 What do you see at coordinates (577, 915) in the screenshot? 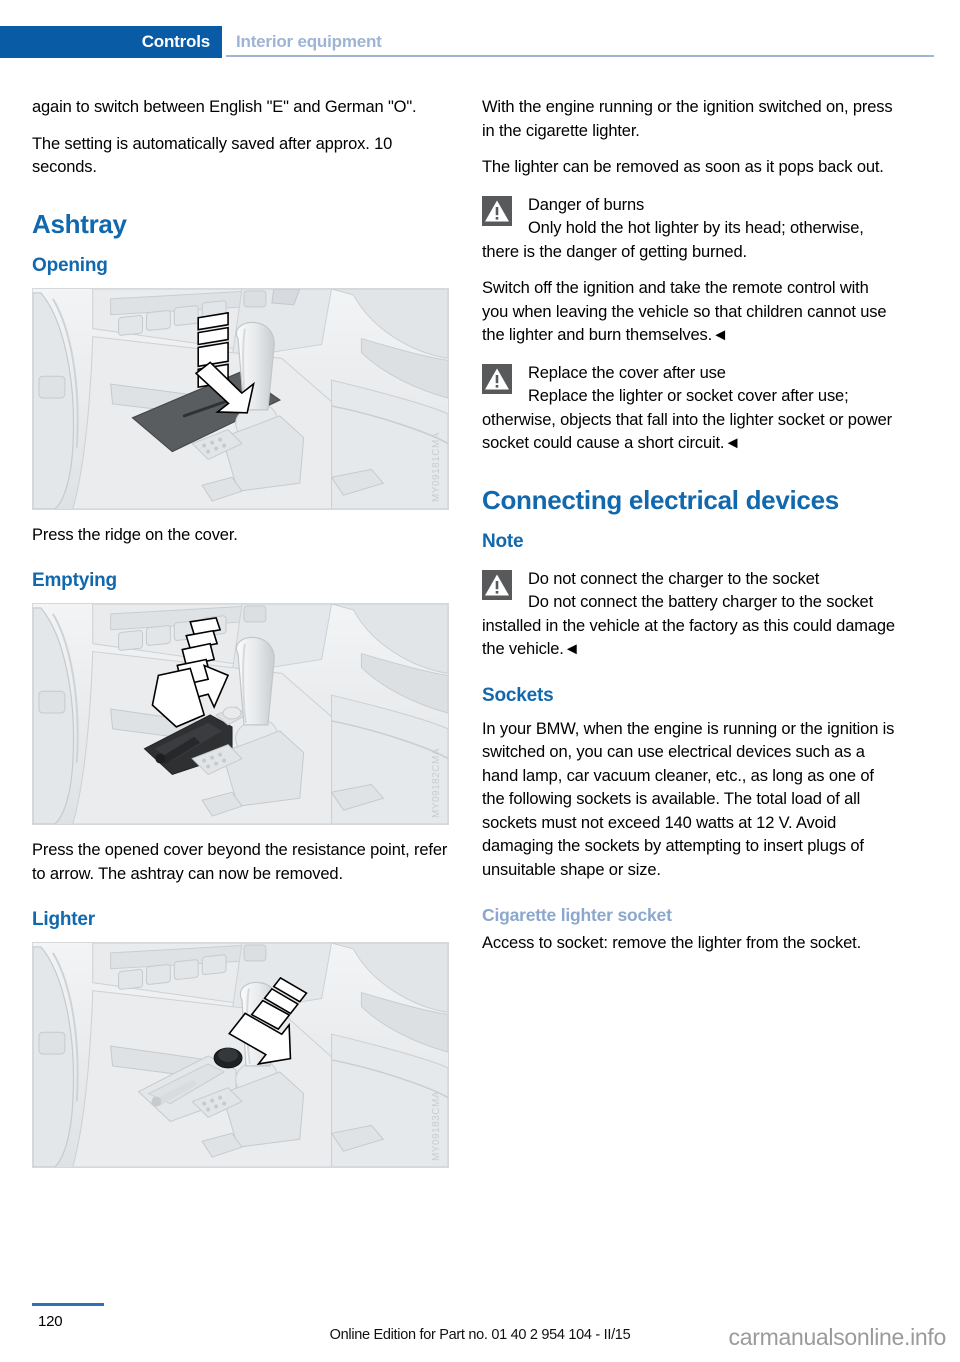
I see `heading-cigarette-lighter-socket: Cigarette lighter socket` at bounding box center [577, 915].